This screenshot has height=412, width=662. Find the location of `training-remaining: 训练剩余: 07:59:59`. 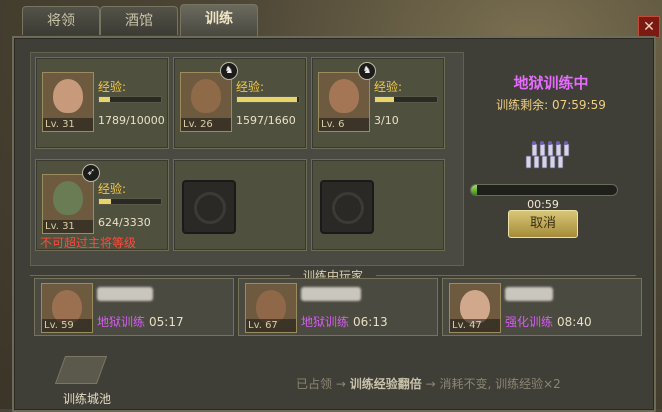

training-remaining: 训练剩余: 07:59:59 is located at coordinates (551, 105).